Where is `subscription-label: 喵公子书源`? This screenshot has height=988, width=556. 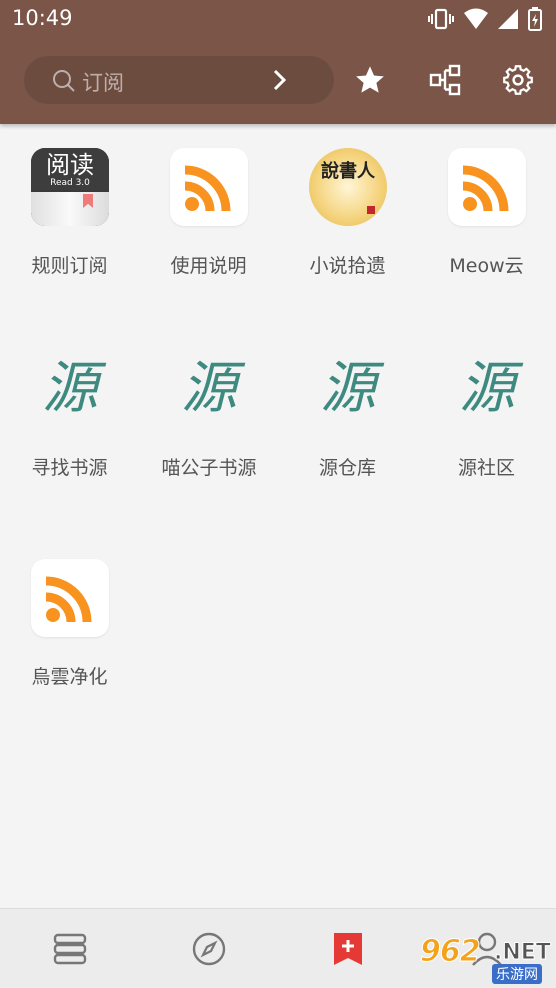
subscription-label: 喵公子书源 is located at coordinates (209, 468).